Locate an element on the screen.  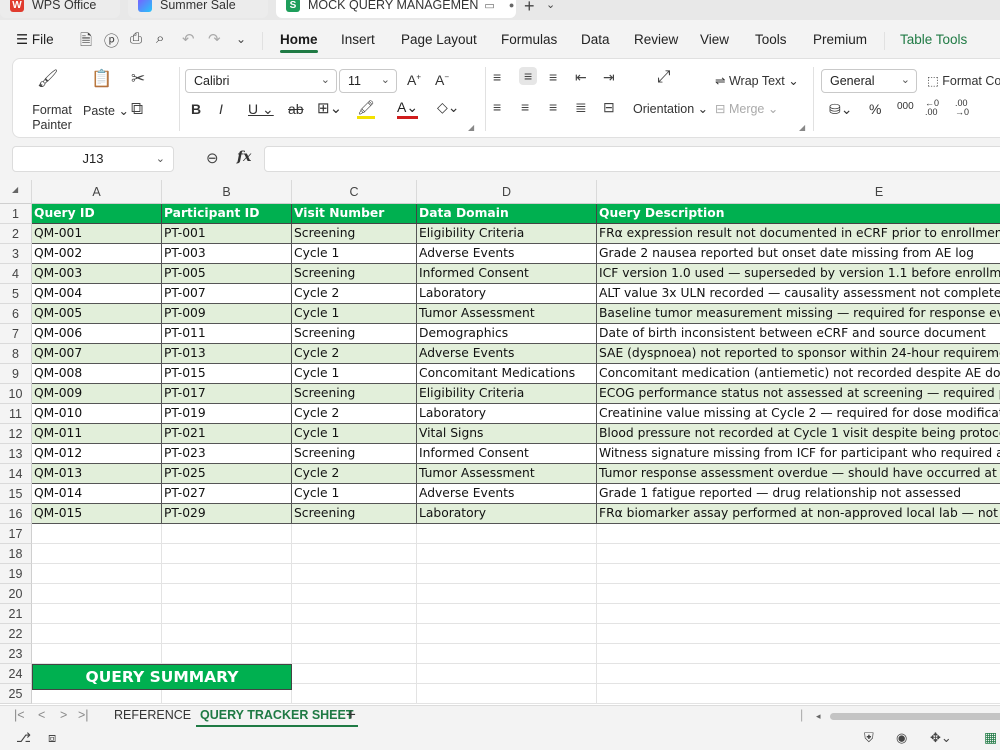
column-header-d: D is located at coordinates (507, 192).